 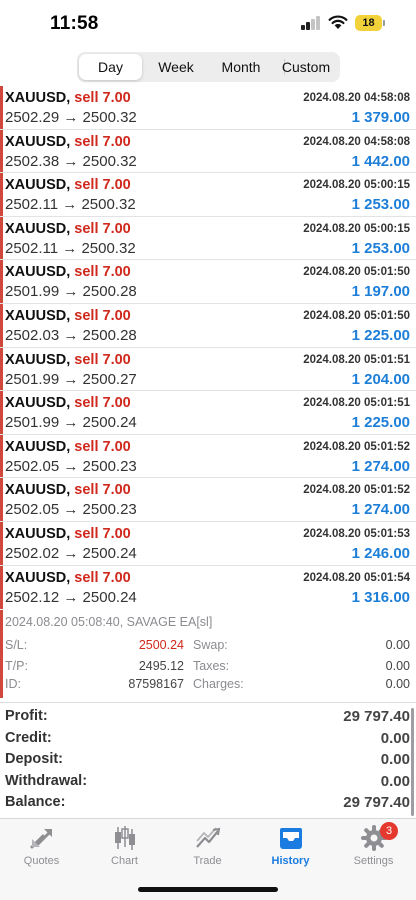 I want to click on chart-icon, so click(x=125, y=838).